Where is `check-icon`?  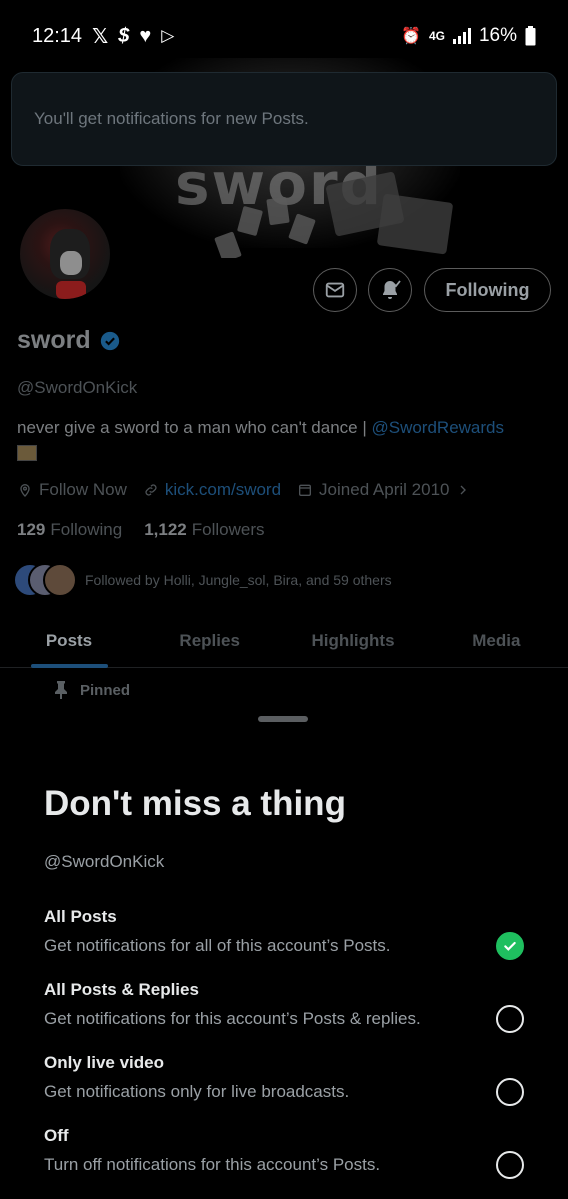 check-icon is located at coordinates (510, 946).